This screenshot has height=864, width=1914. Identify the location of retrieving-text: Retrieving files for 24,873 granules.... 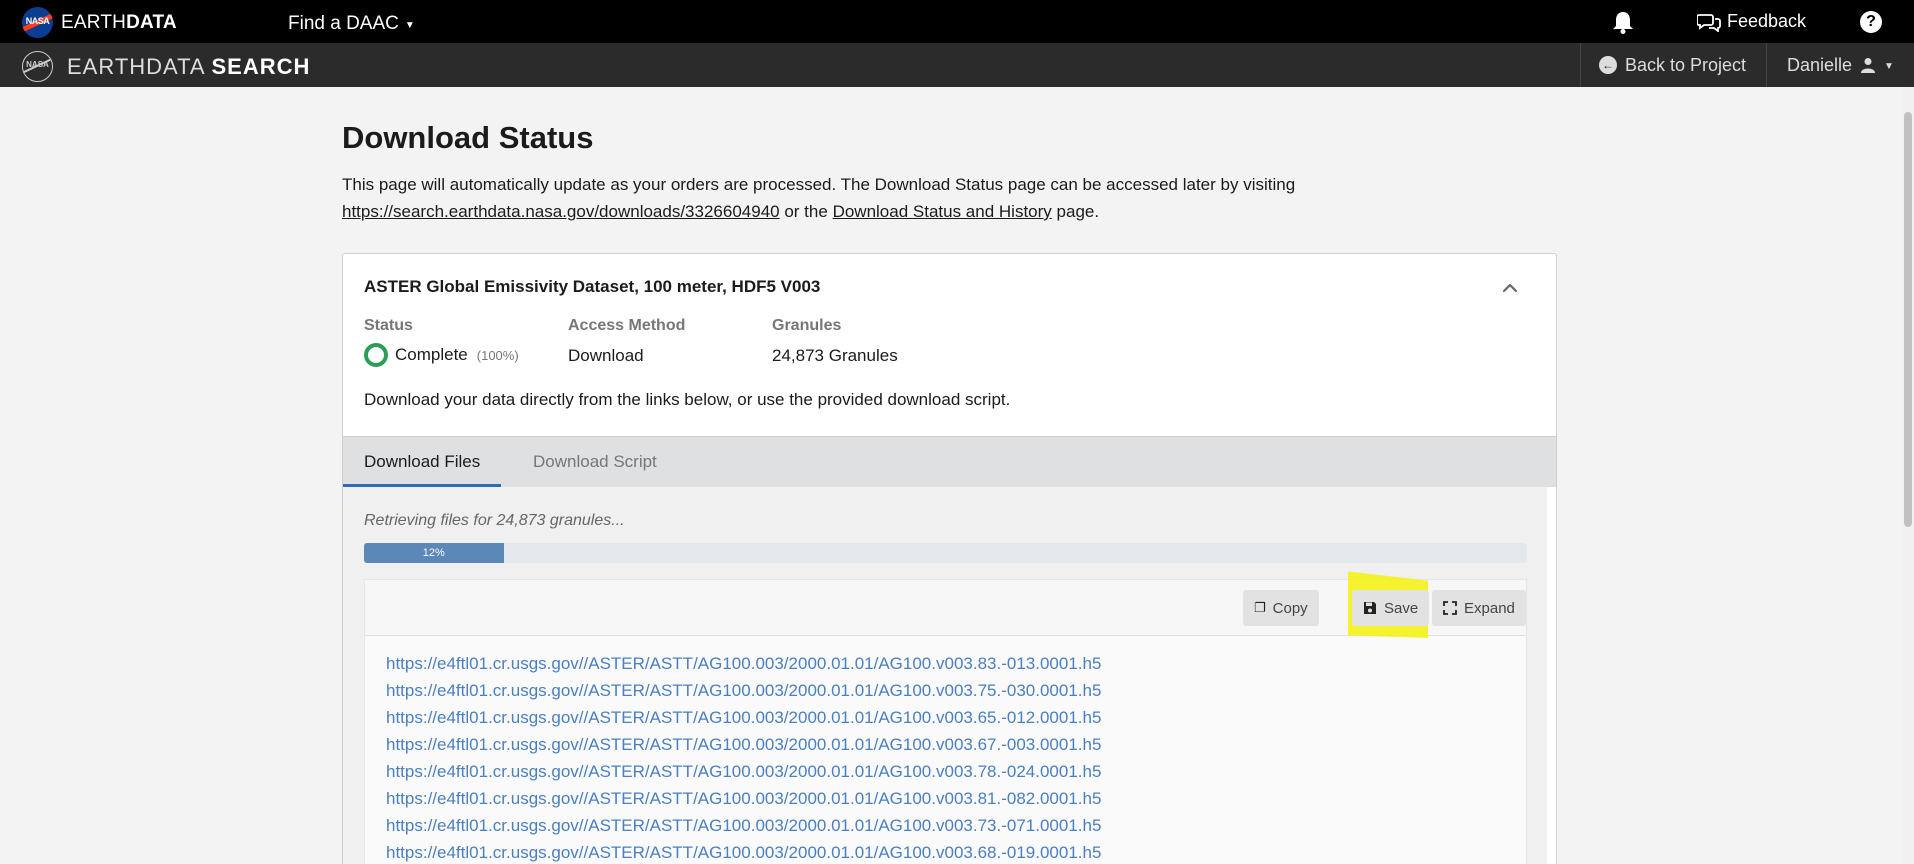
(494, 520).